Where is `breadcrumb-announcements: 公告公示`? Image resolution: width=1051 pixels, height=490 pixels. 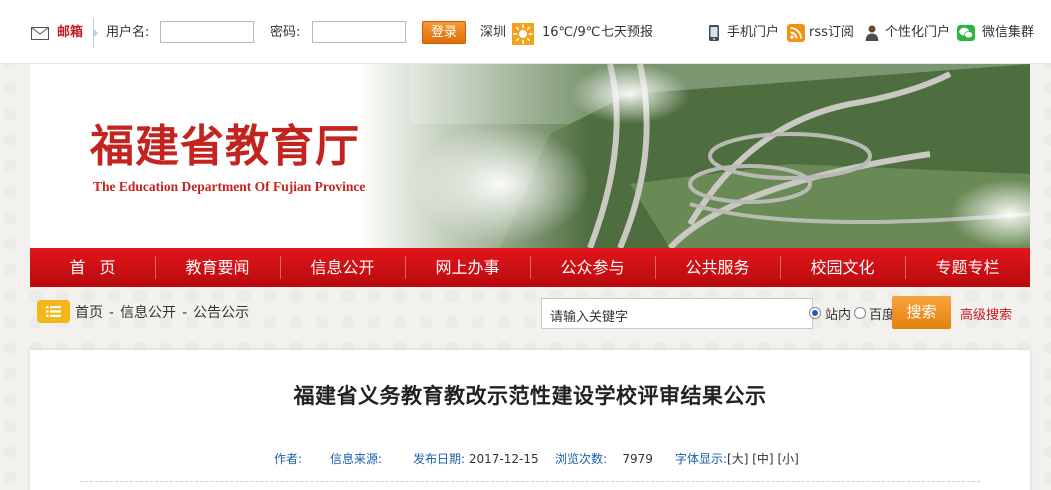 breadcrumb-announcements: 公告公示 is located at coordinates (221, 313).